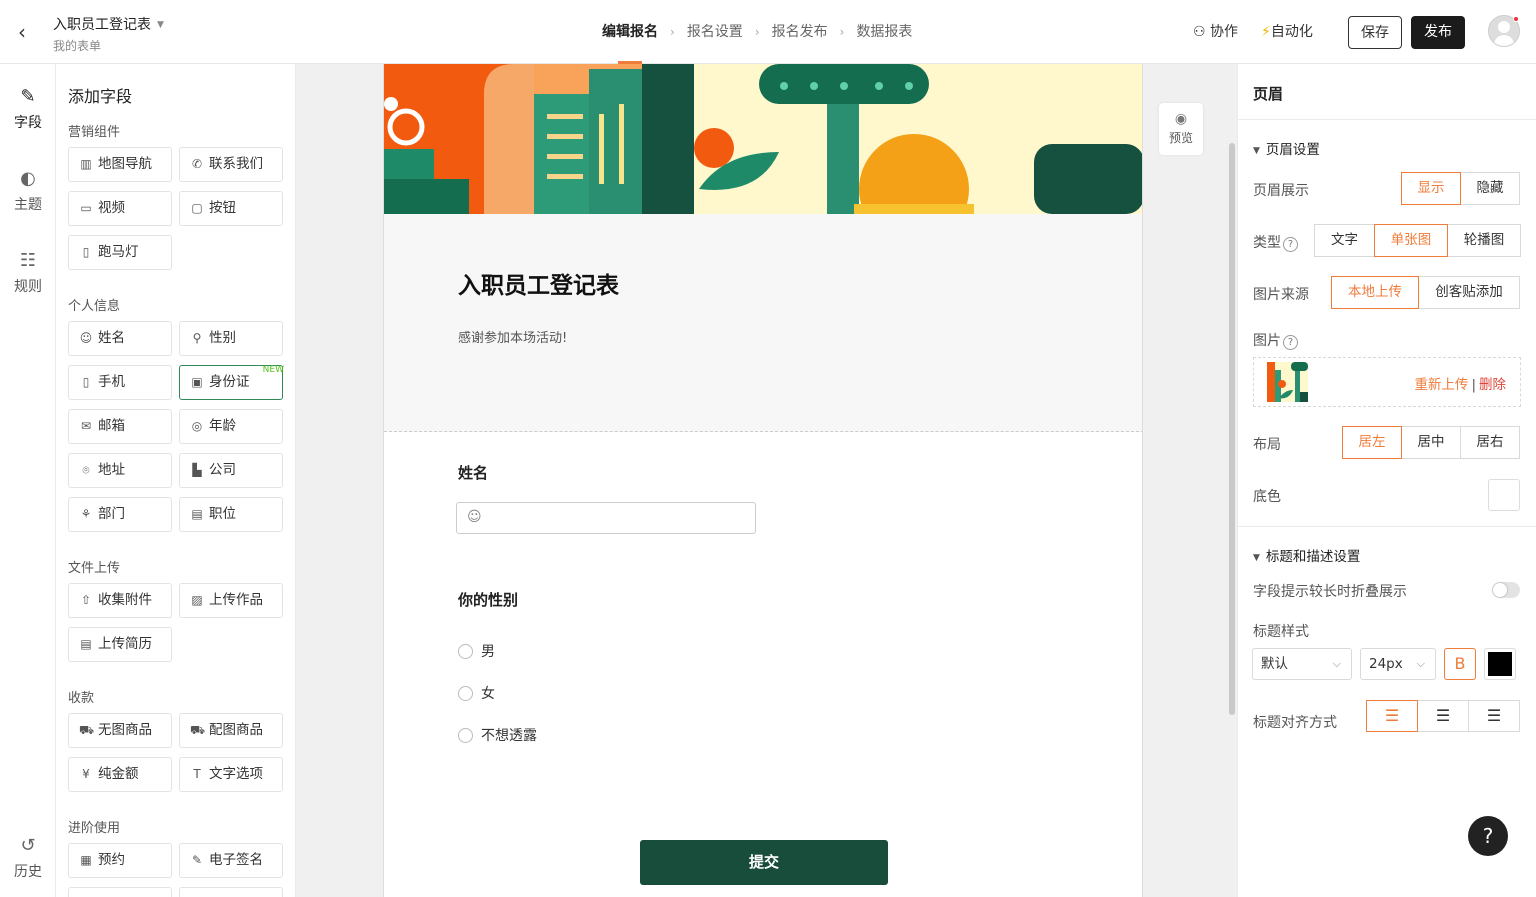 This screenshot has height=897, width=1536. What do you see at coordinates (763, 139) in the screenshot?
I see `header-banner-image` at bounding box center [763, 139].